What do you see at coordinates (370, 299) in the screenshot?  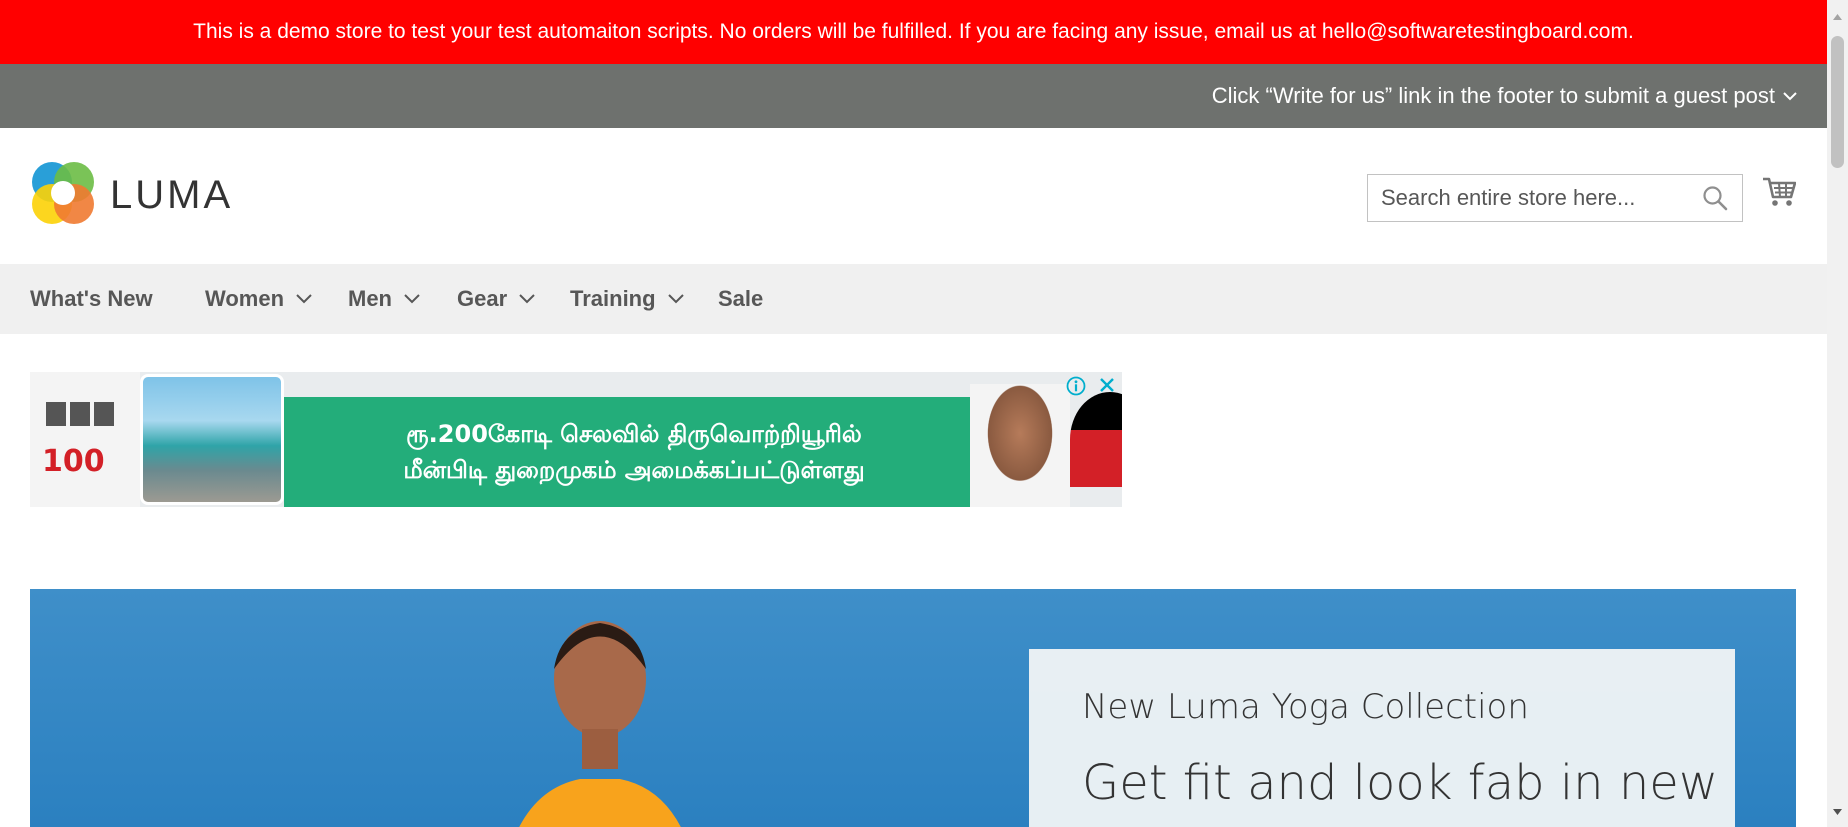 I see `nav-item-label: Men` at bounding box center [370, 299].